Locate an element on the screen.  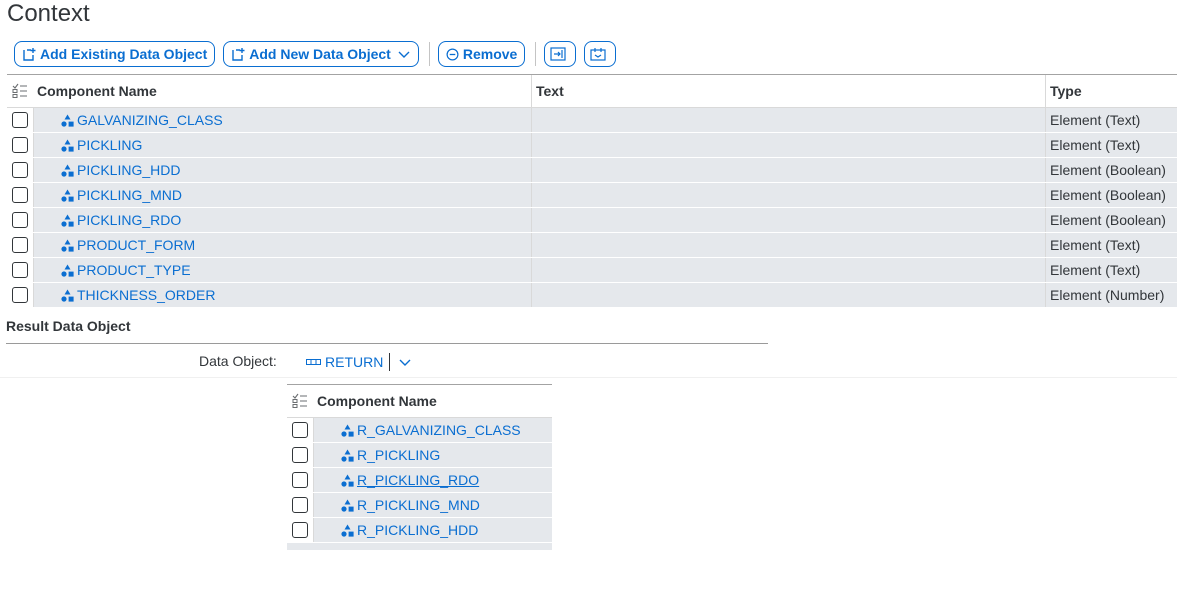
component-name-link: R_GALVANIZING_CLASS is located at coordinates (439, 430).